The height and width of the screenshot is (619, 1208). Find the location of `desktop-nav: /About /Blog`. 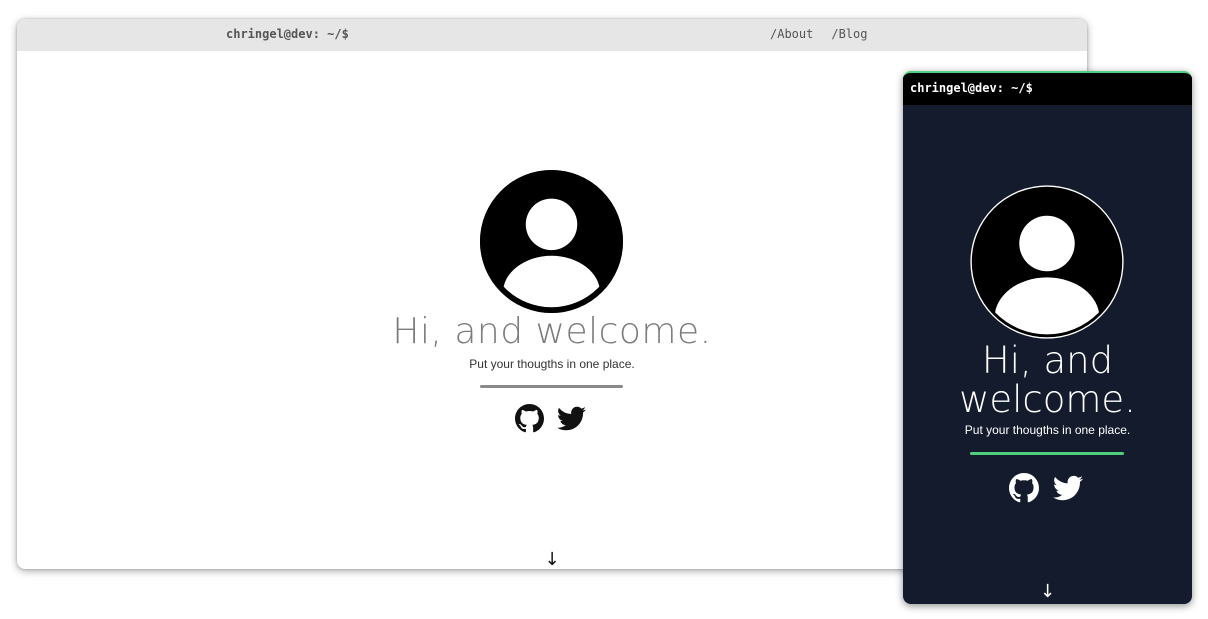

desktop-nav: /About /Blog is located at coordinates (818, 34).